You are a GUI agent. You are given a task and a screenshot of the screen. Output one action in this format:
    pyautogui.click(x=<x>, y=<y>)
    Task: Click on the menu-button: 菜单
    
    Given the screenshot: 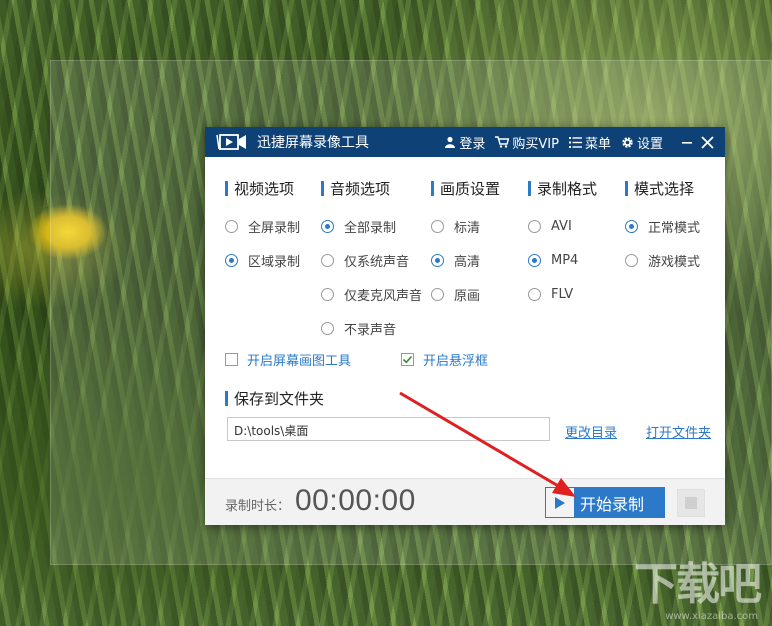 What is the action you would take?
    pyautogui.click(x=589, y=142)
    